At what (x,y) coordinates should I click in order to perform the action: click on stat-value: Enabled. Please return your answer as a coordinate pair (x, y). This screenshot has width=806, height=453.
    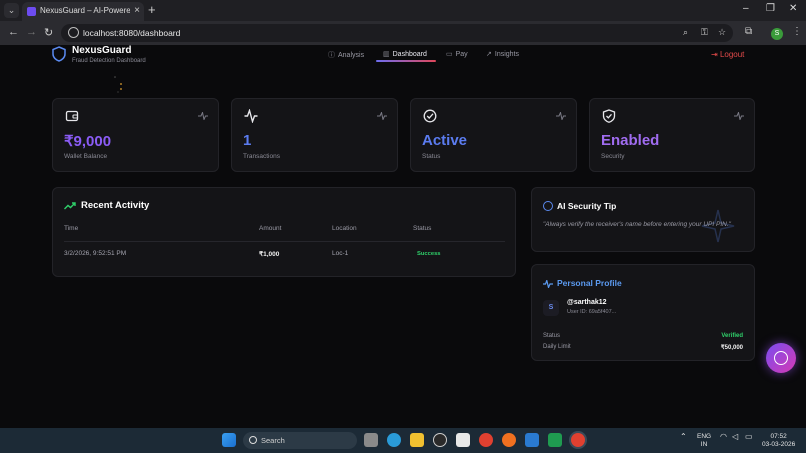
    Looking at the image, I should click on (630, 140).